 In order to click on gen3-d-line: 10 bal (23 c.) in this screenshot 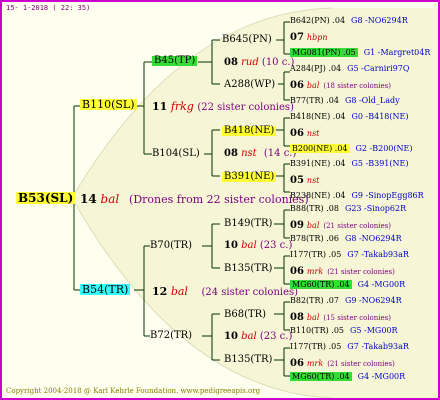, I will do `click(258, 337)`.